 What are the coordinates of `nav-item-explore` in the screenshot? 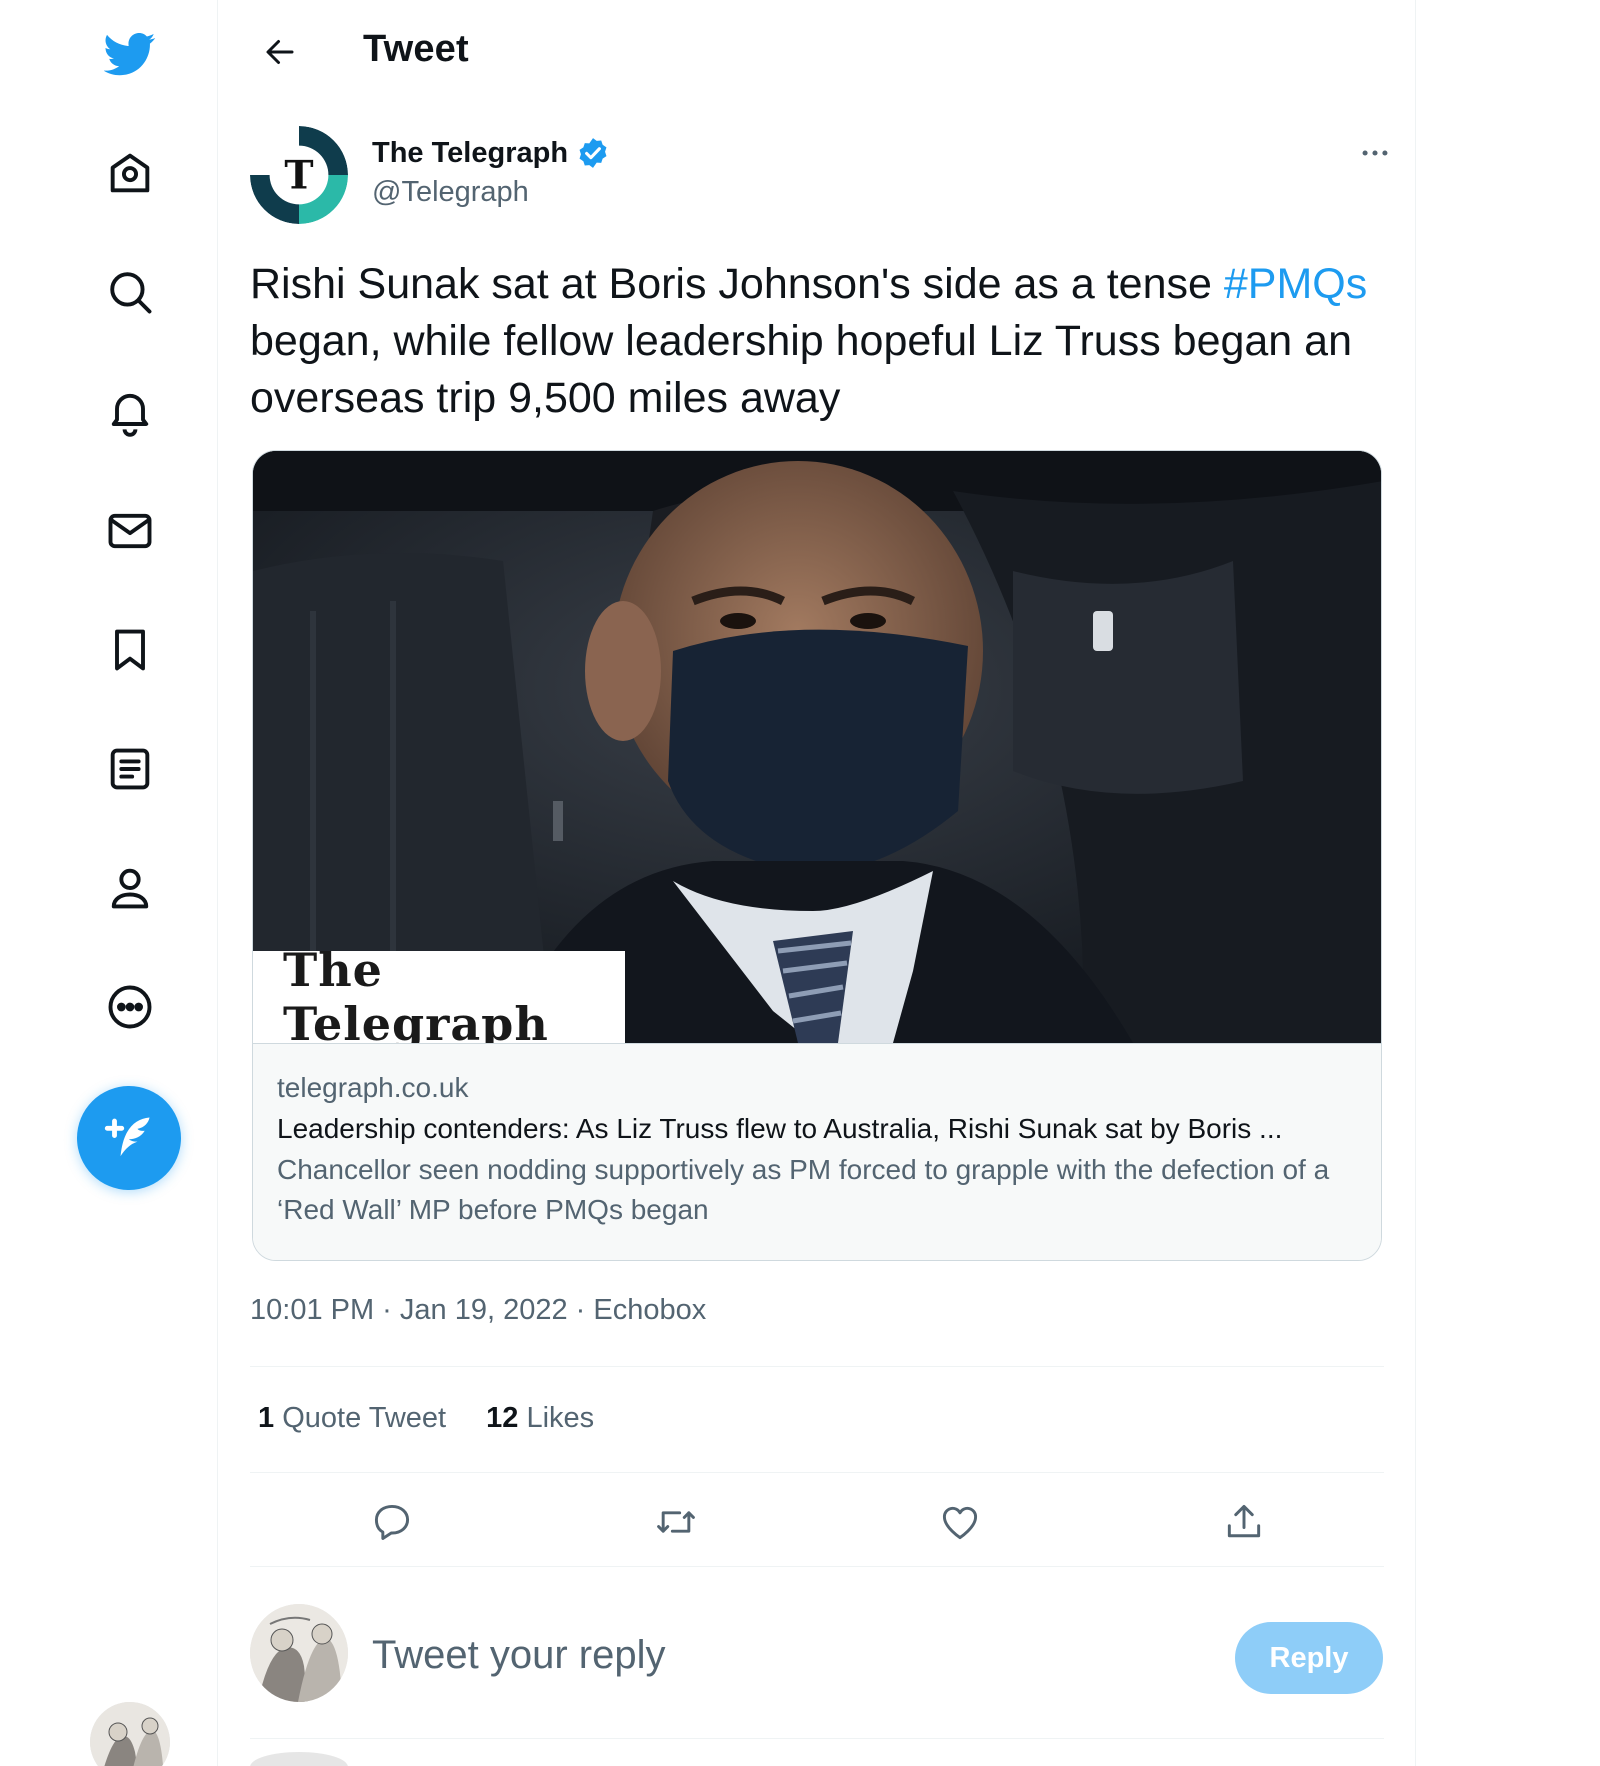 It's located at (130, 292).